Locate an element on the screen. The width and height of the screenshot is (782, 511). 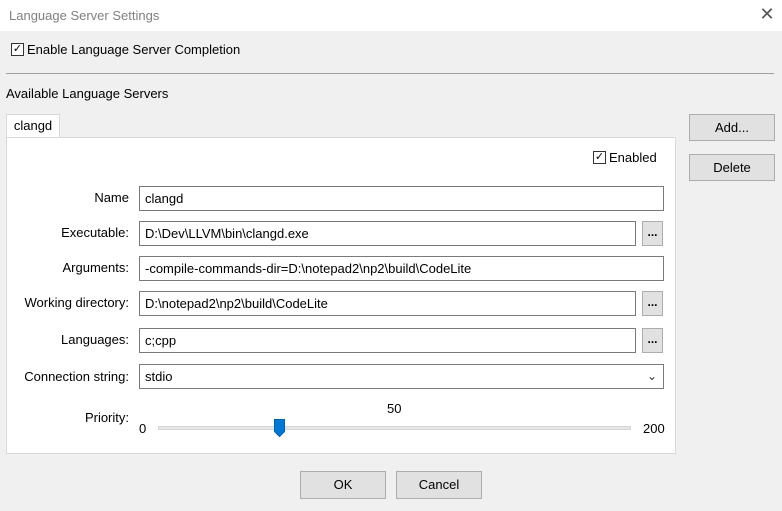
arguments-label: Arguments: is located at coordinates (95, 267).